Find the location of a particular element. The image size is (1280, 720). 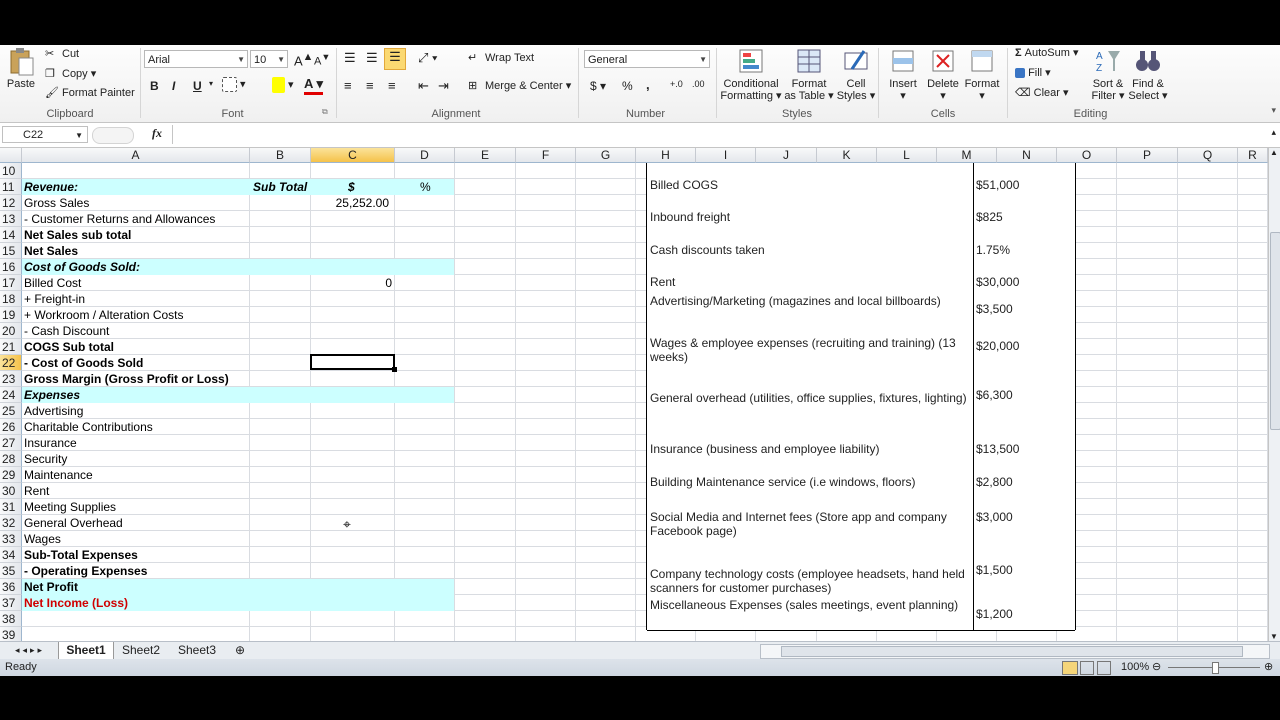

vertical-scrollbar: ▲ ▼ is located at coordinates (1274, 394).